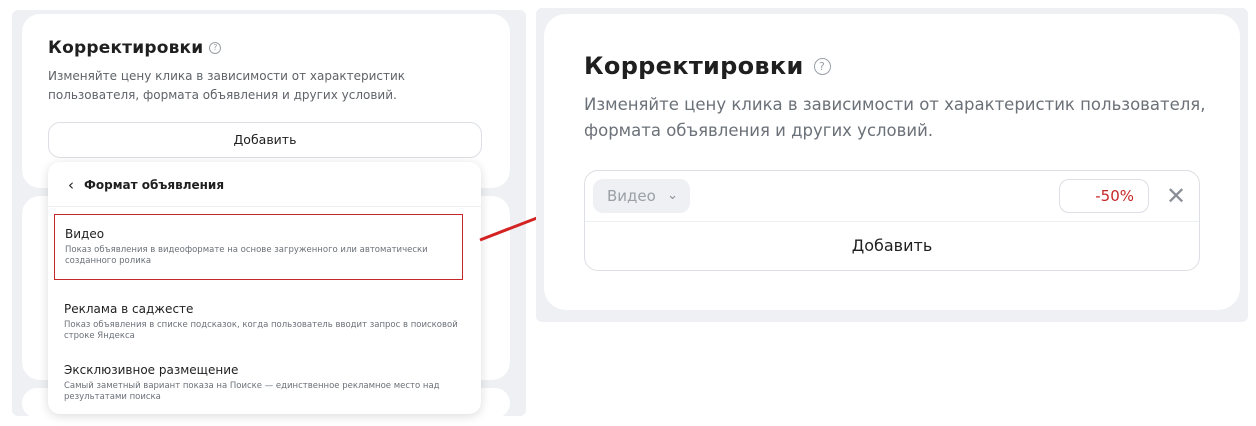 The width and height of the screenshot is (1256, 426). What do you see at coordinates (892, 220) in the screenshot?
I see `adjustment-row-box: Видео ⌄ -50% ✕ Добавить` at bounding box center [892, 220].